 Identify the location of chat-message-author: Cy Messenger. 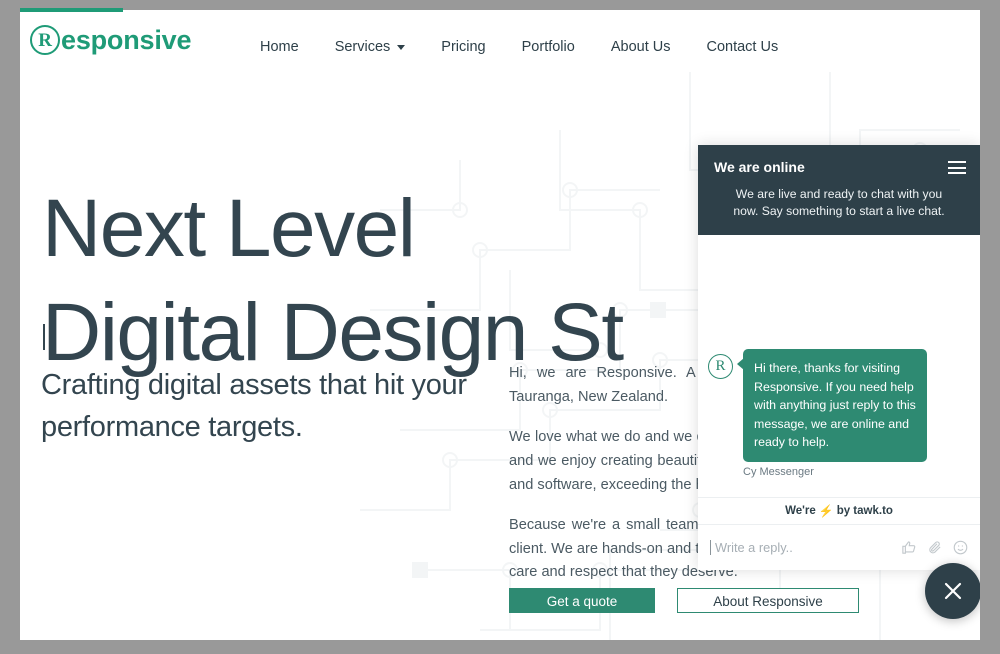
(778, 472).